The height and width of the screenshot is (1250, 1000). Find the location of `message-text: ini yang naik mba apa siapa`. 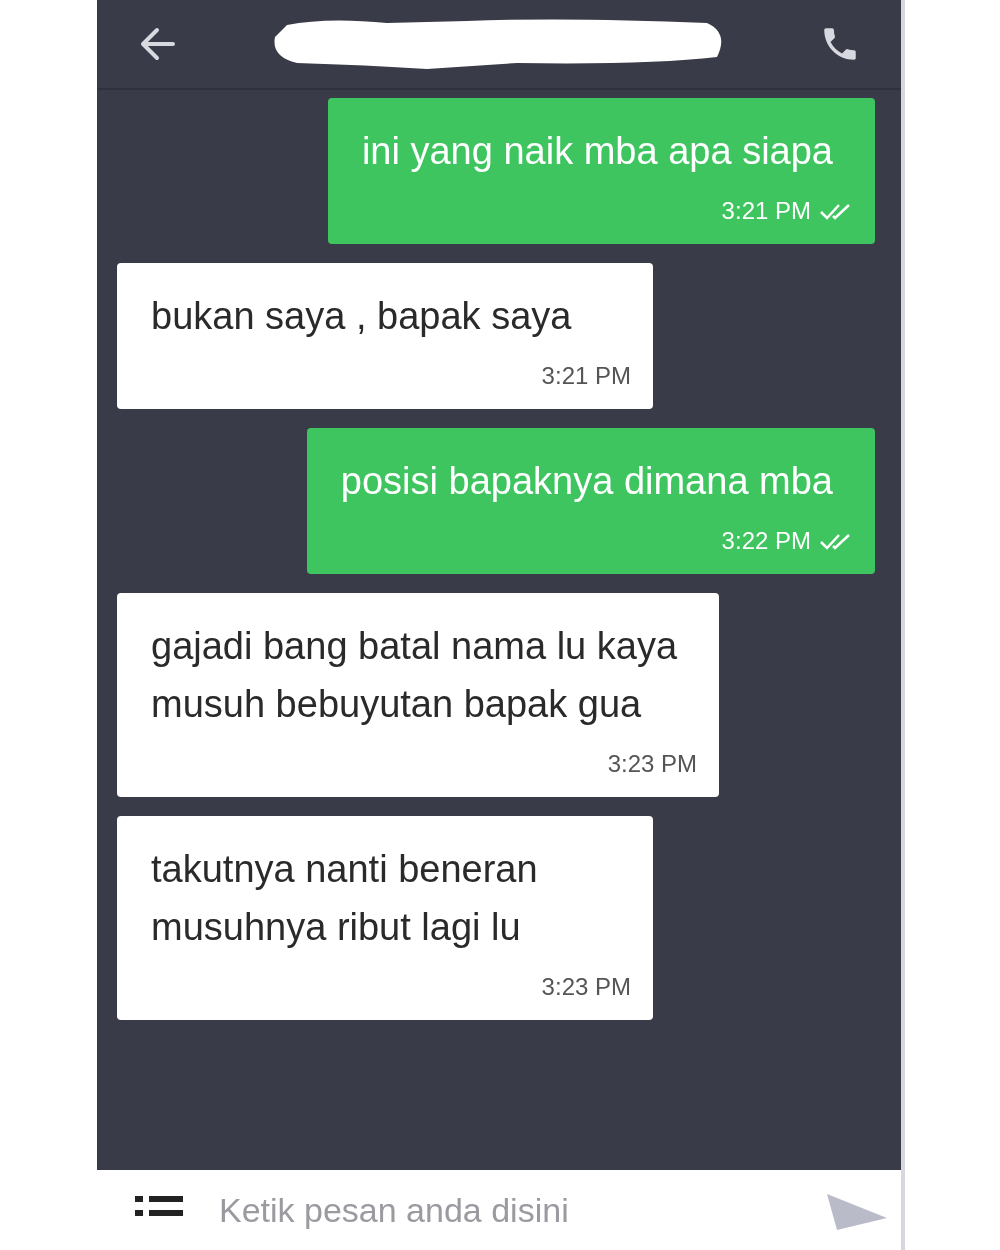

message-text: ini yang naik mba apa siapa is located at coordinates (597, 151).